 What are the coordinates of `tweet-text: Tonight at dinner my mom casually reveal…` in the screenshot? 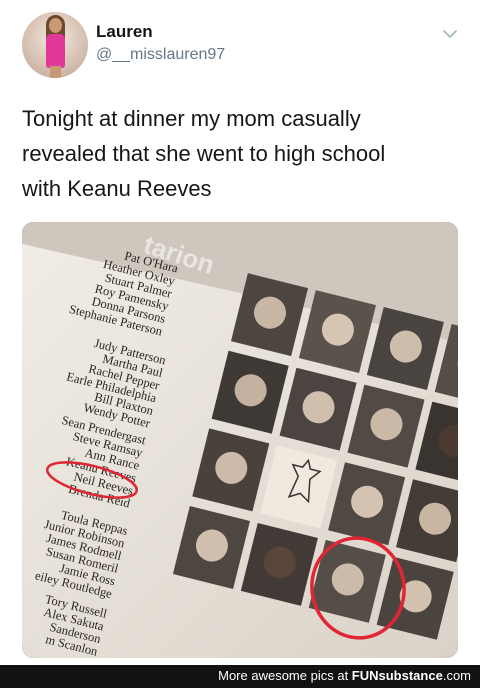 It's located at (242, 153).